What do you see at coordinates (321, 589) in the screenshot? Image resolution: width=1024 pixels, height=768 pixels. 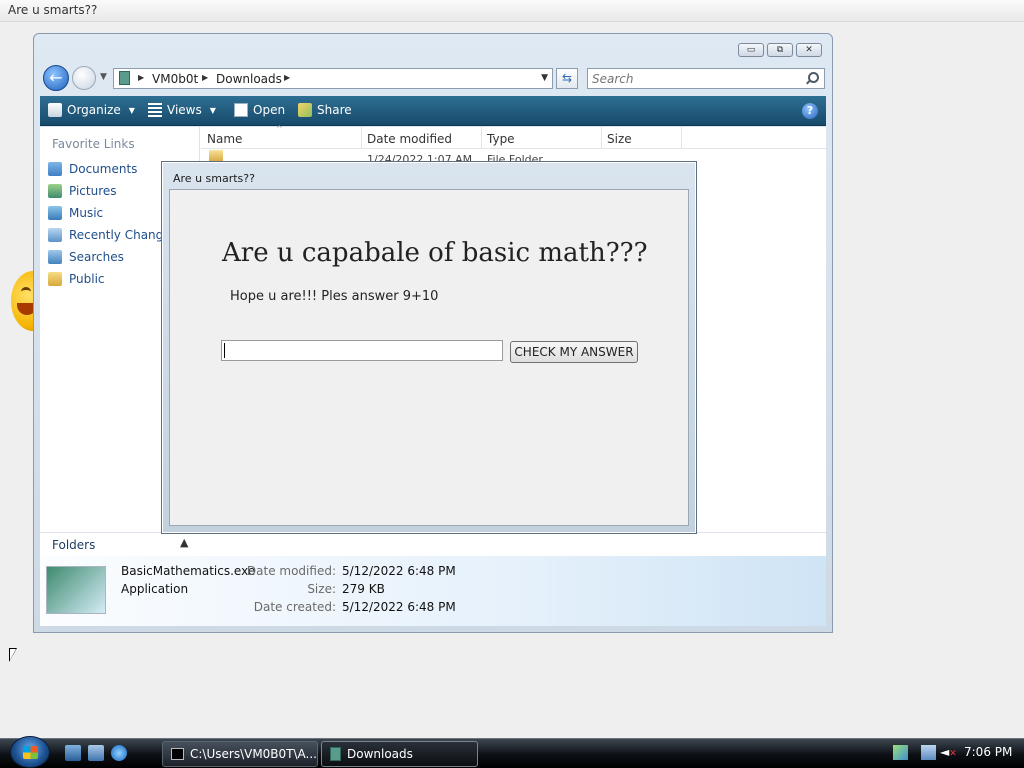 I see `size-label: Size:` at bounding box center [321, 589].